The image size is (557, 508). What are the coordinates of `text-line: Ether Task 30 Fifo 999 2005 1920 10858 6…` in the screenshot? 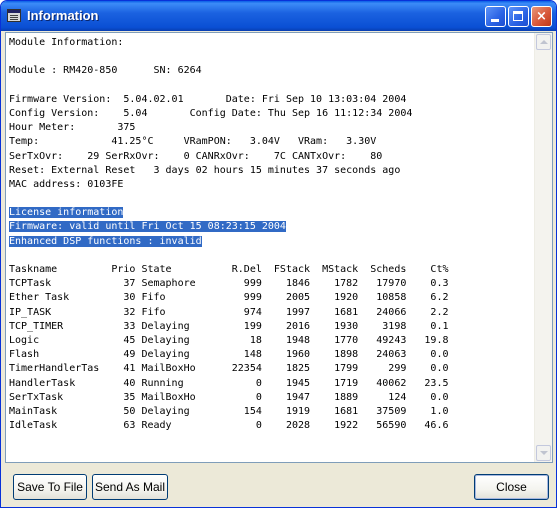 It's located at (271, 298).